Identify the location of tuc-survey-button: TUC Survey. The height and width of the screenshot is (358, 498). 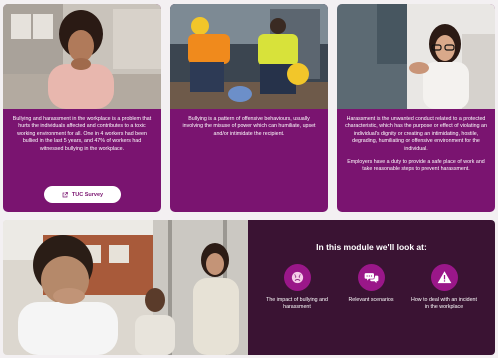
(82, 194).